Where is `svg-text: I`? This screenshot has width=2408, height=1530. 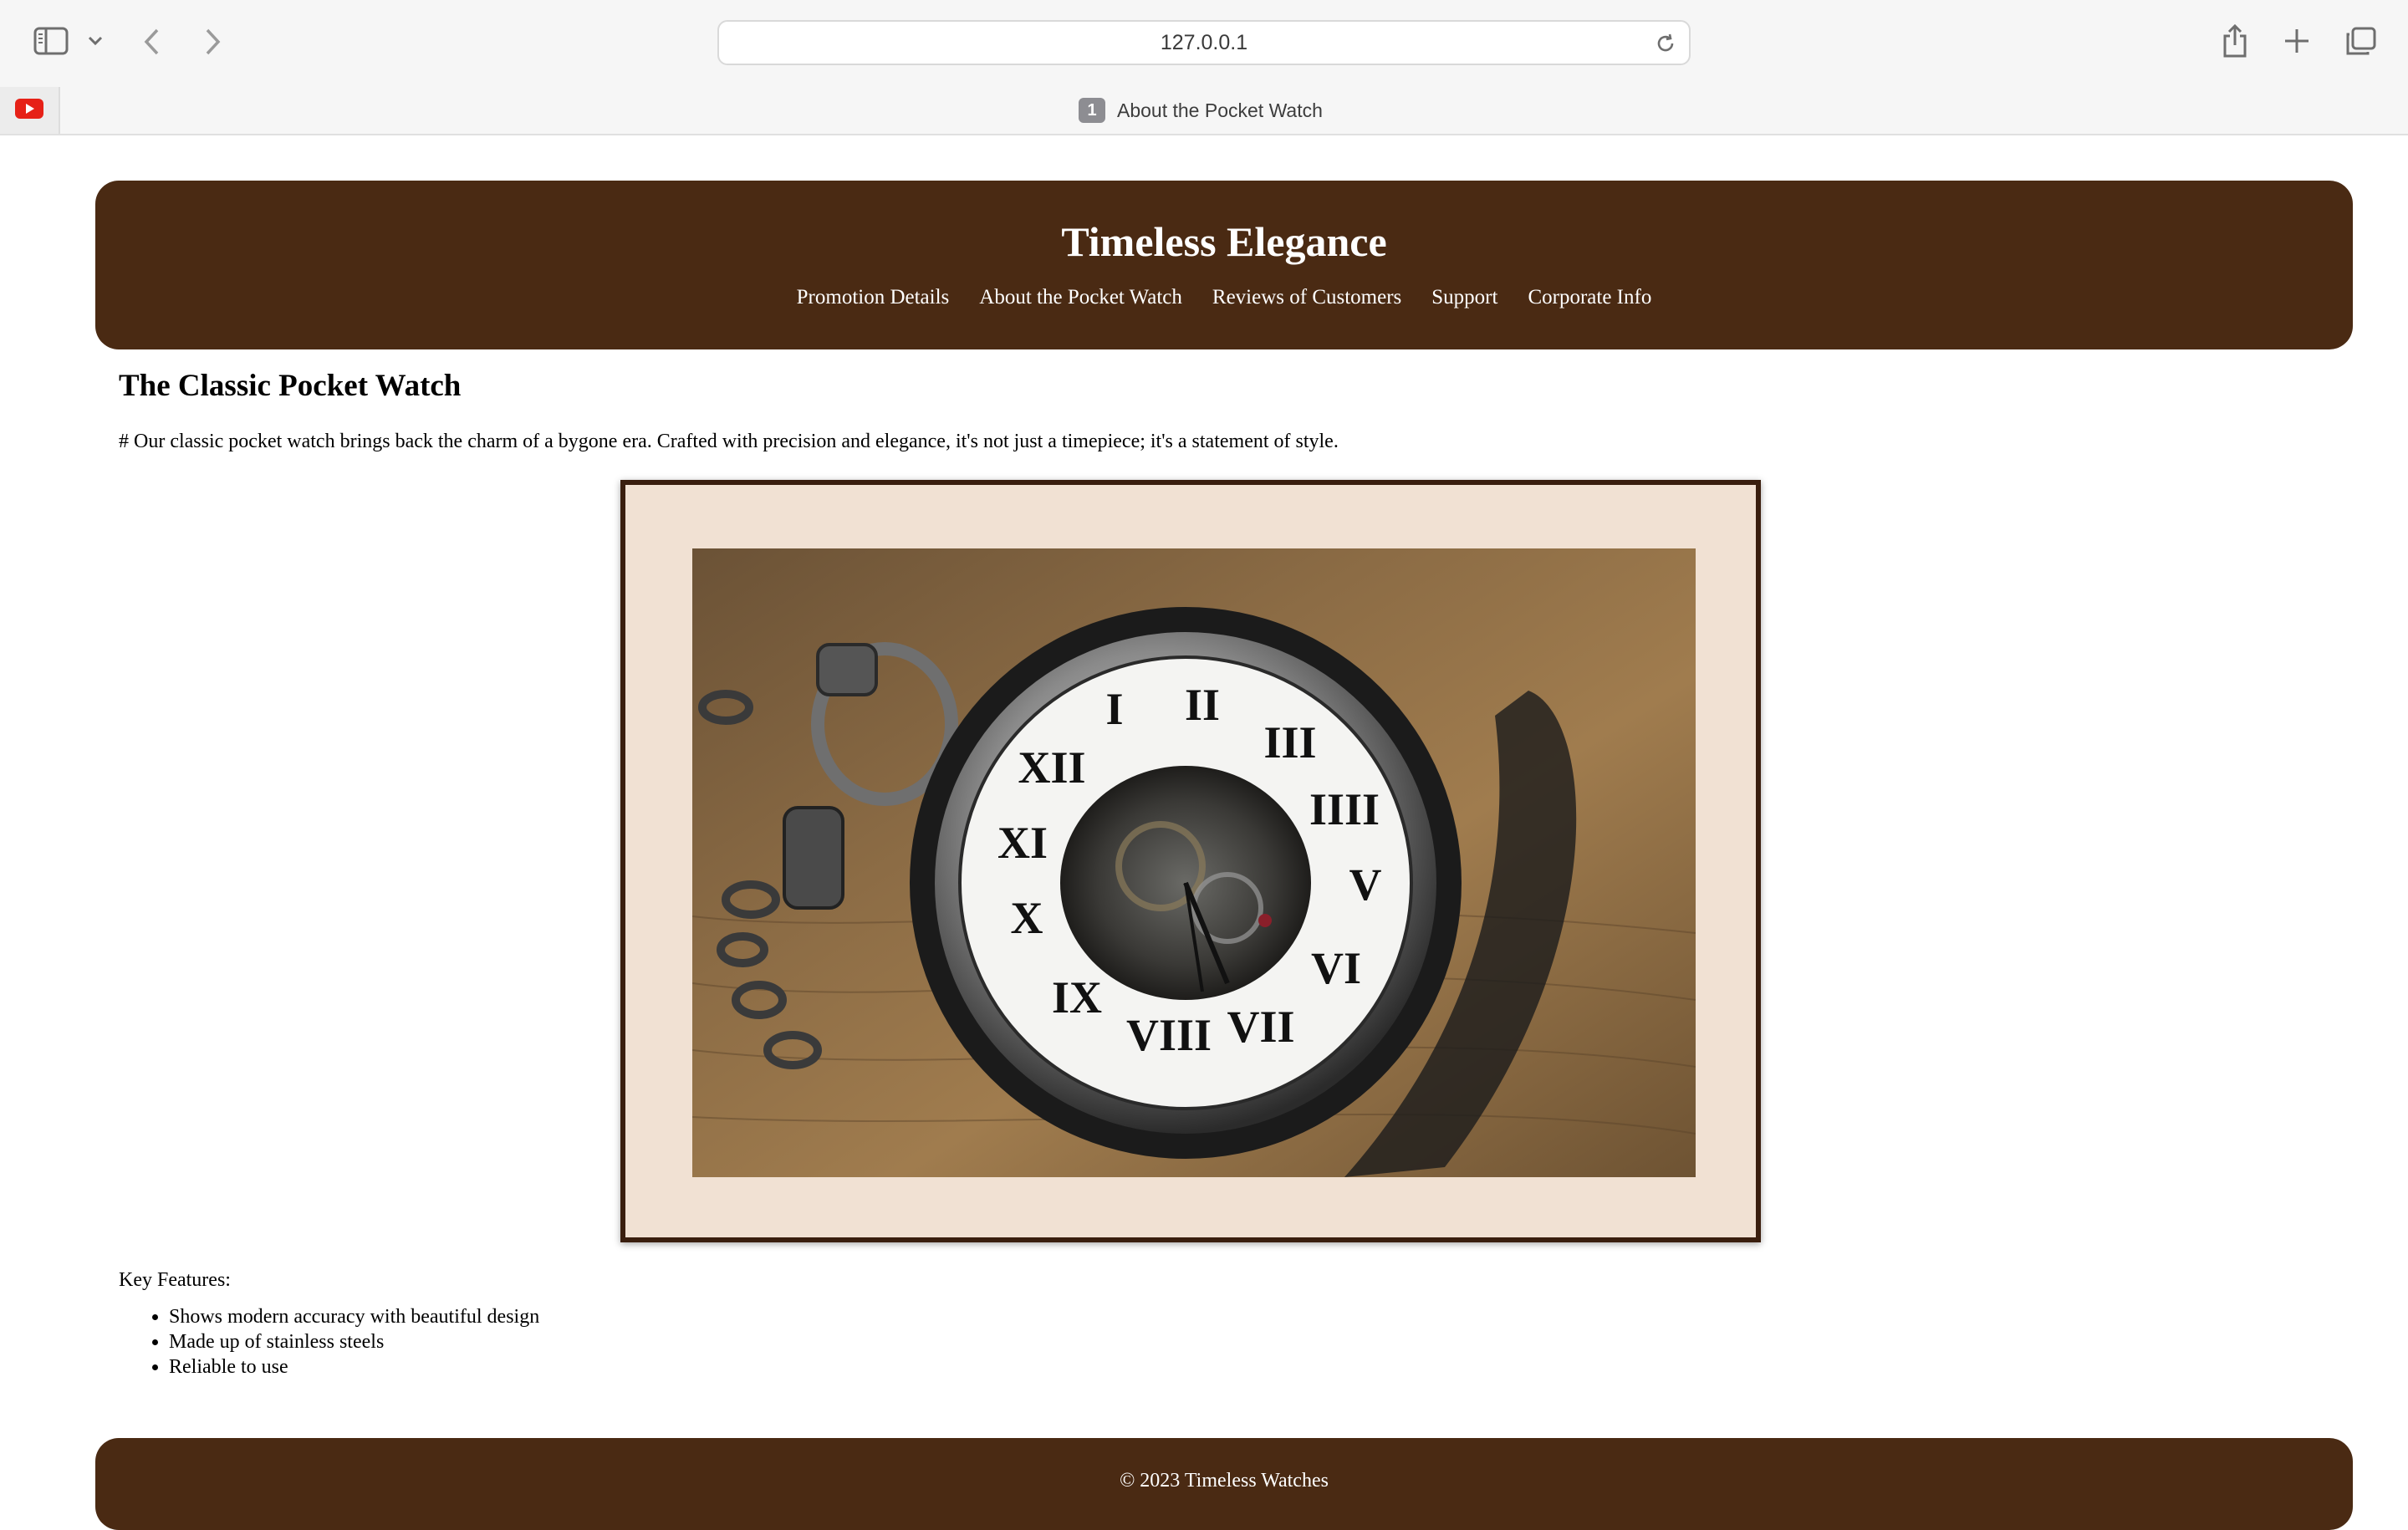 svg-text: I is located at coordinates (1114, 709).